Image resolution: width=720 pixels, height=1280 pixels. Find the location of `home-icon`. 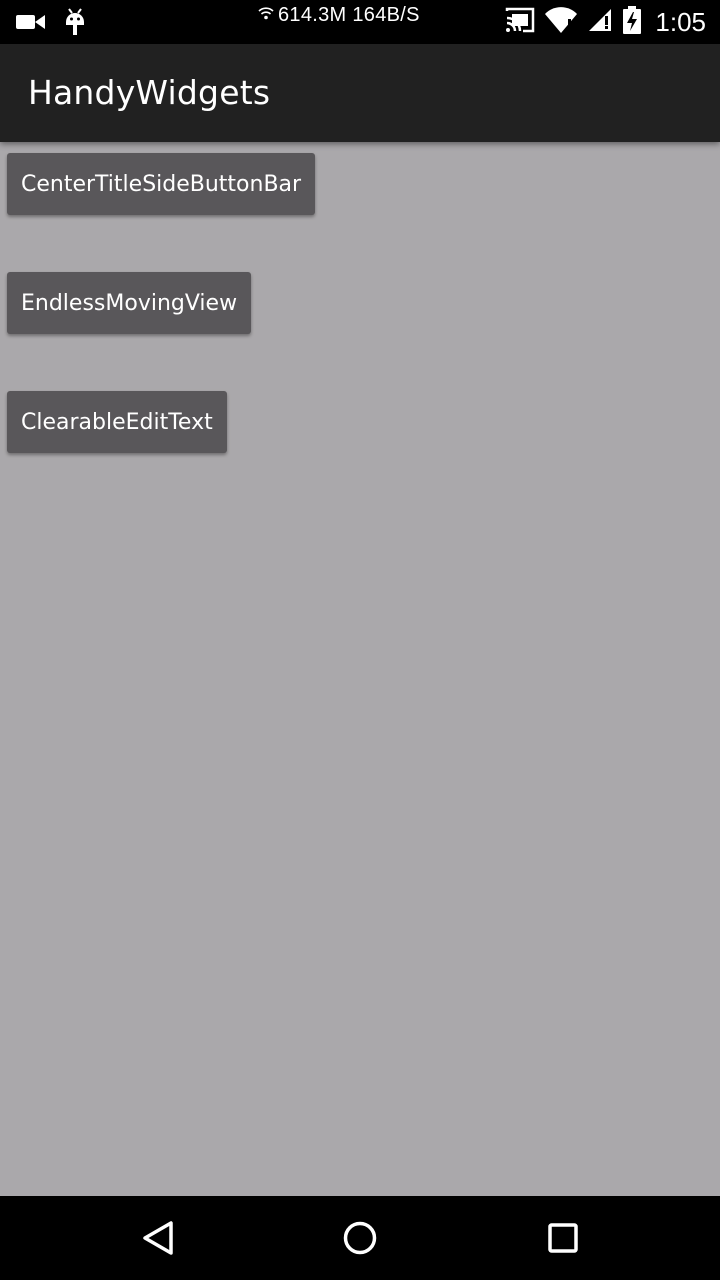

home-icon is located at coordinates (360, 1238).